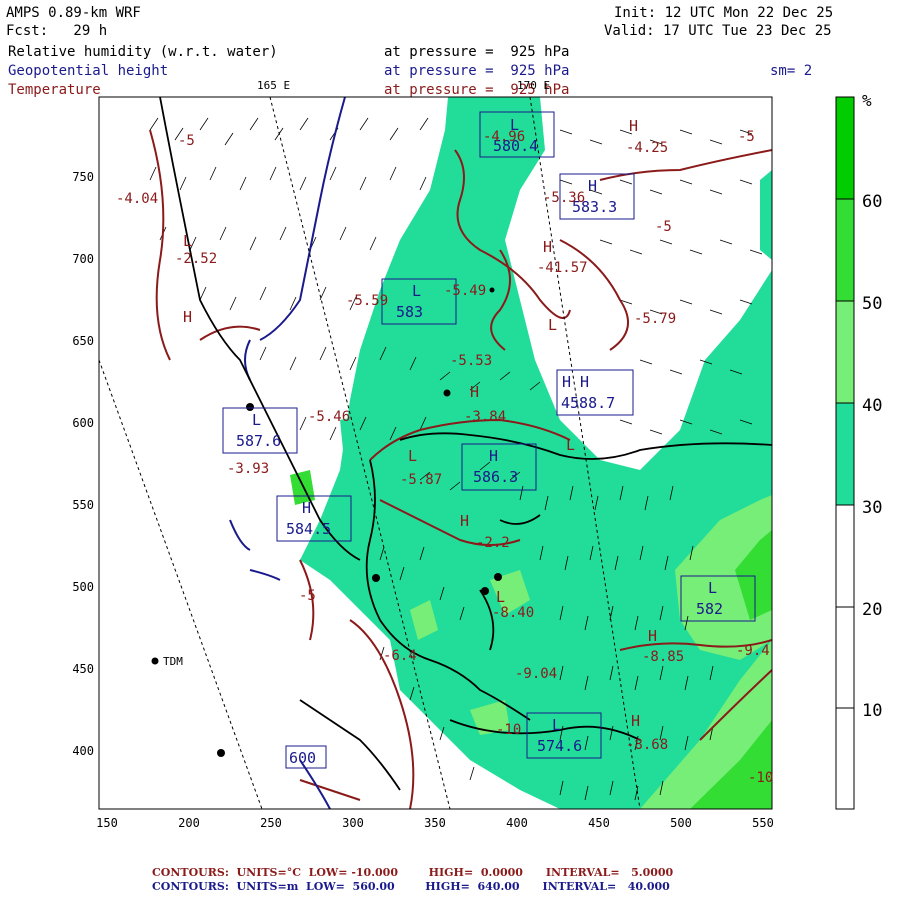  What do you see at coordinates (595, 392) in the screenshot?
I see `height-box: H H 4588.7` at bounding box center [595, 392].